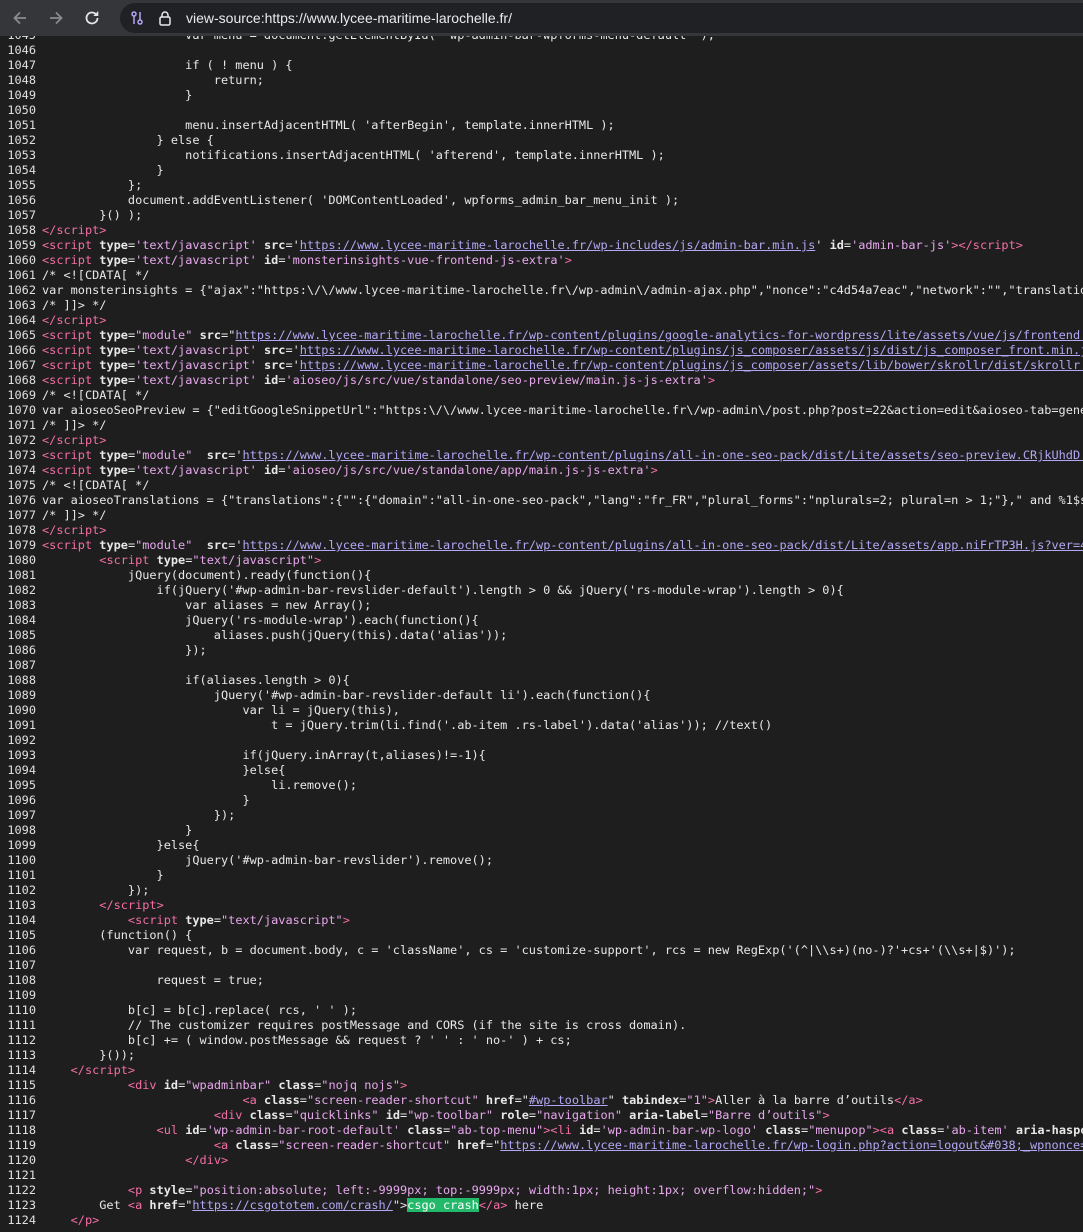 This screenshot has height=1232, width=1083. Describe the element at coordinates (568, 1100) in the screenshot. I see `source-link: #wp-toolbar` at that location.